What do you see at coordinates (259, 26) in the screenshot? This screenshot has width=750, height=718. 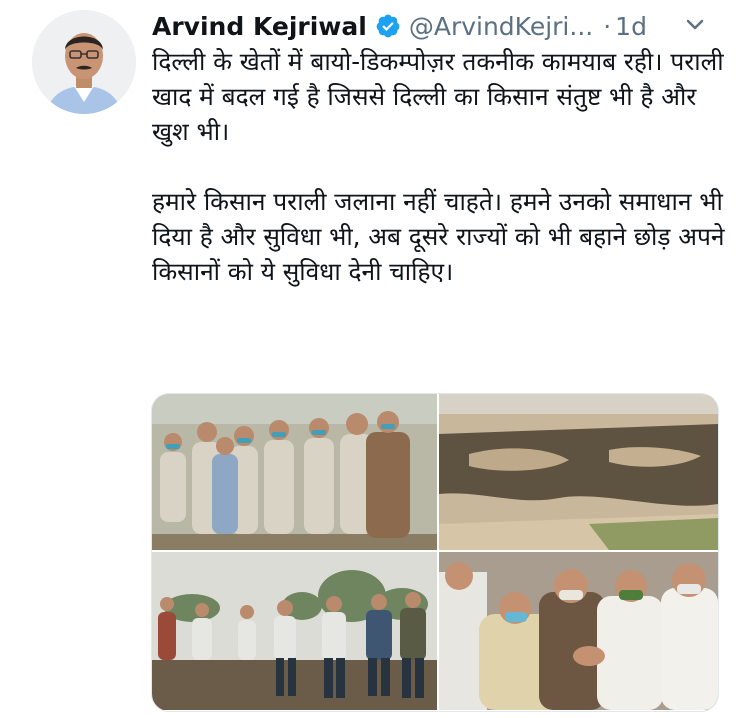 I see `author-name: Arvind Kejriwal` at bounding box center [259, 26].